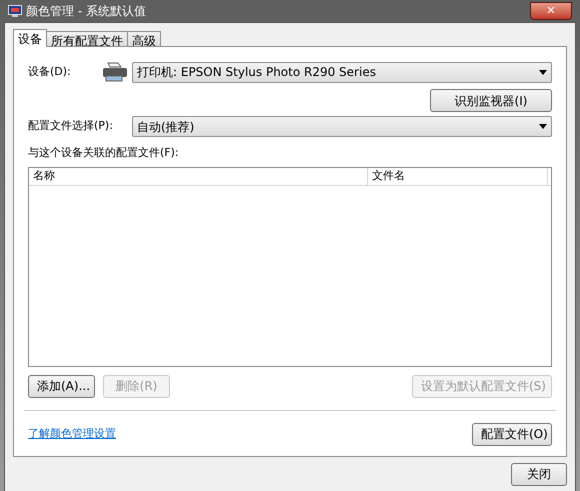 The image size is (580, 491). Describe the element at coordinates (71, 126) in the screenshot. I see `profile-selection-label: 配置文件选择(P):` at that location.